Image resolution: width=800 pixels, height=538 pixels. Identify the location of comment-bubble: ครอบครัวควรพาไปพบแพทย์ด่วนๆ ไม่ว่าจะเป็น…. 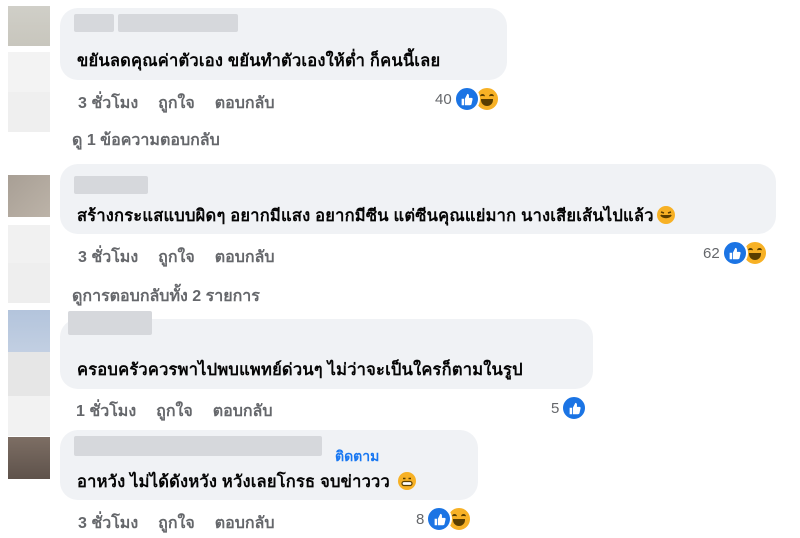
(326, 350).